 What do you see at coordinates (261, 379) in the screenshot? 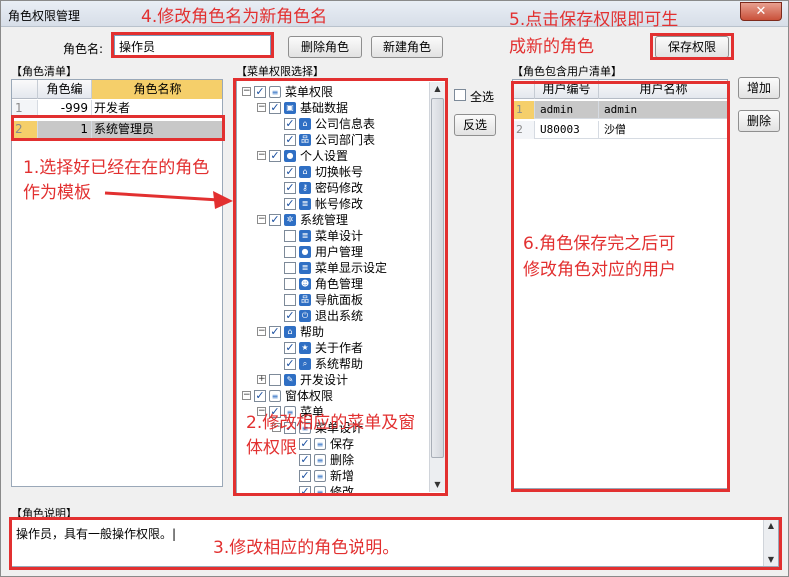
I see `expand-icon: +` at bounding box center [261, 379].